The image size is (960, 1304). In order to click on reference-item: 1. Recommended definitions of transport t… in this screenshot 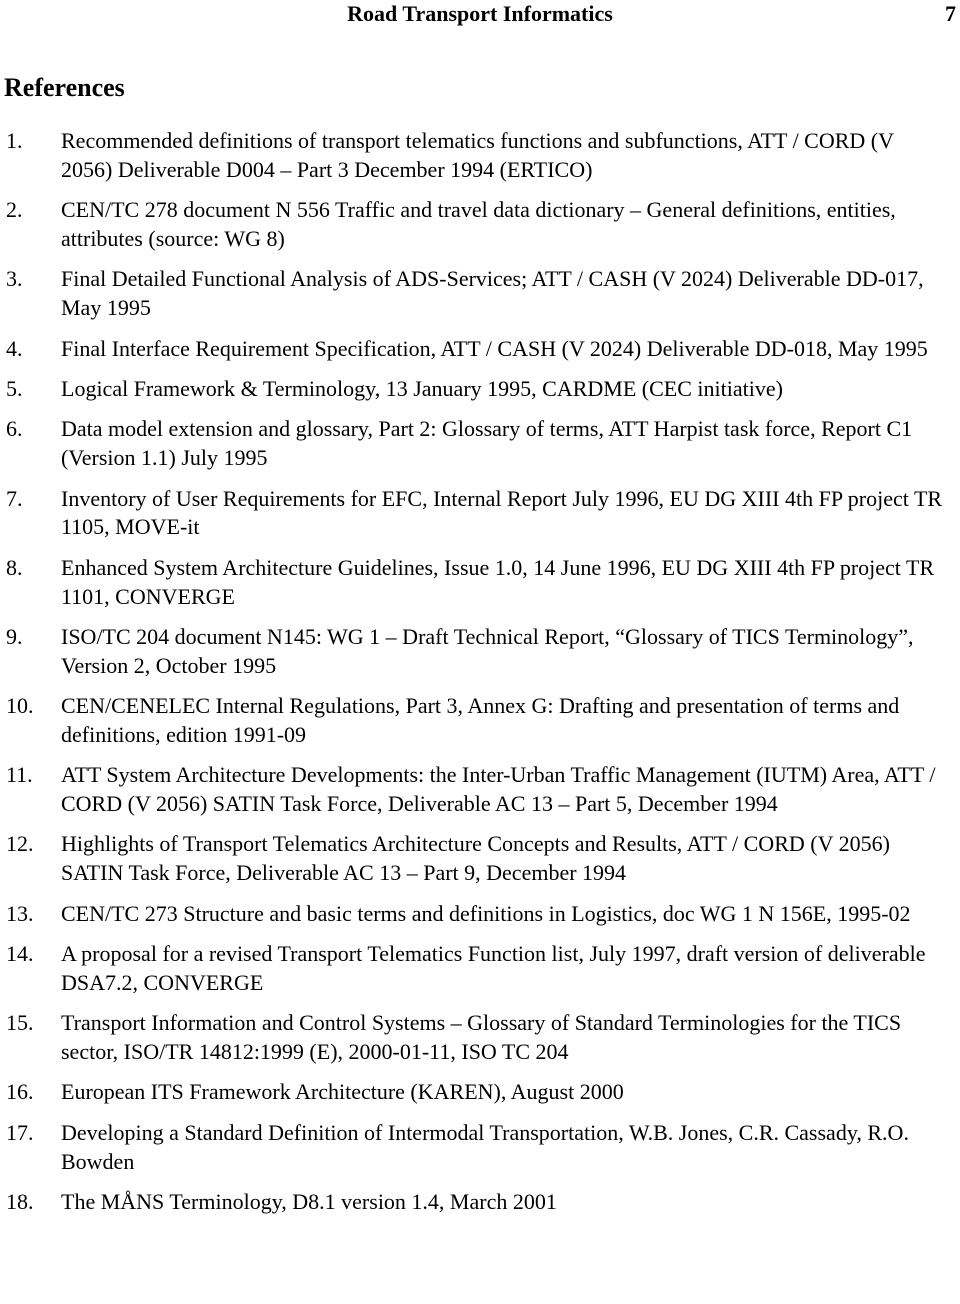, I will do `click(480, 156)`.